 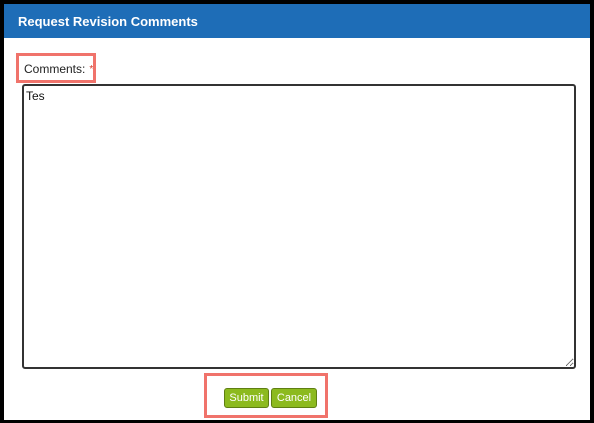 What do you see at coordinates (91, 69) in the screenshot?
I see `required-marker: *` at bounding box center [91, 69].